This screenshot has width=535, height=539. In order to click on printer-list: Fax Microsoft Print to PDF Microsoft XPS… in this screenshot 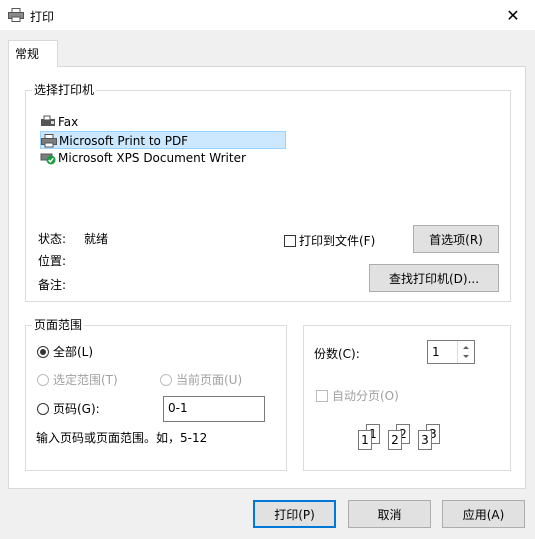, I will do `click(165, 140)`.